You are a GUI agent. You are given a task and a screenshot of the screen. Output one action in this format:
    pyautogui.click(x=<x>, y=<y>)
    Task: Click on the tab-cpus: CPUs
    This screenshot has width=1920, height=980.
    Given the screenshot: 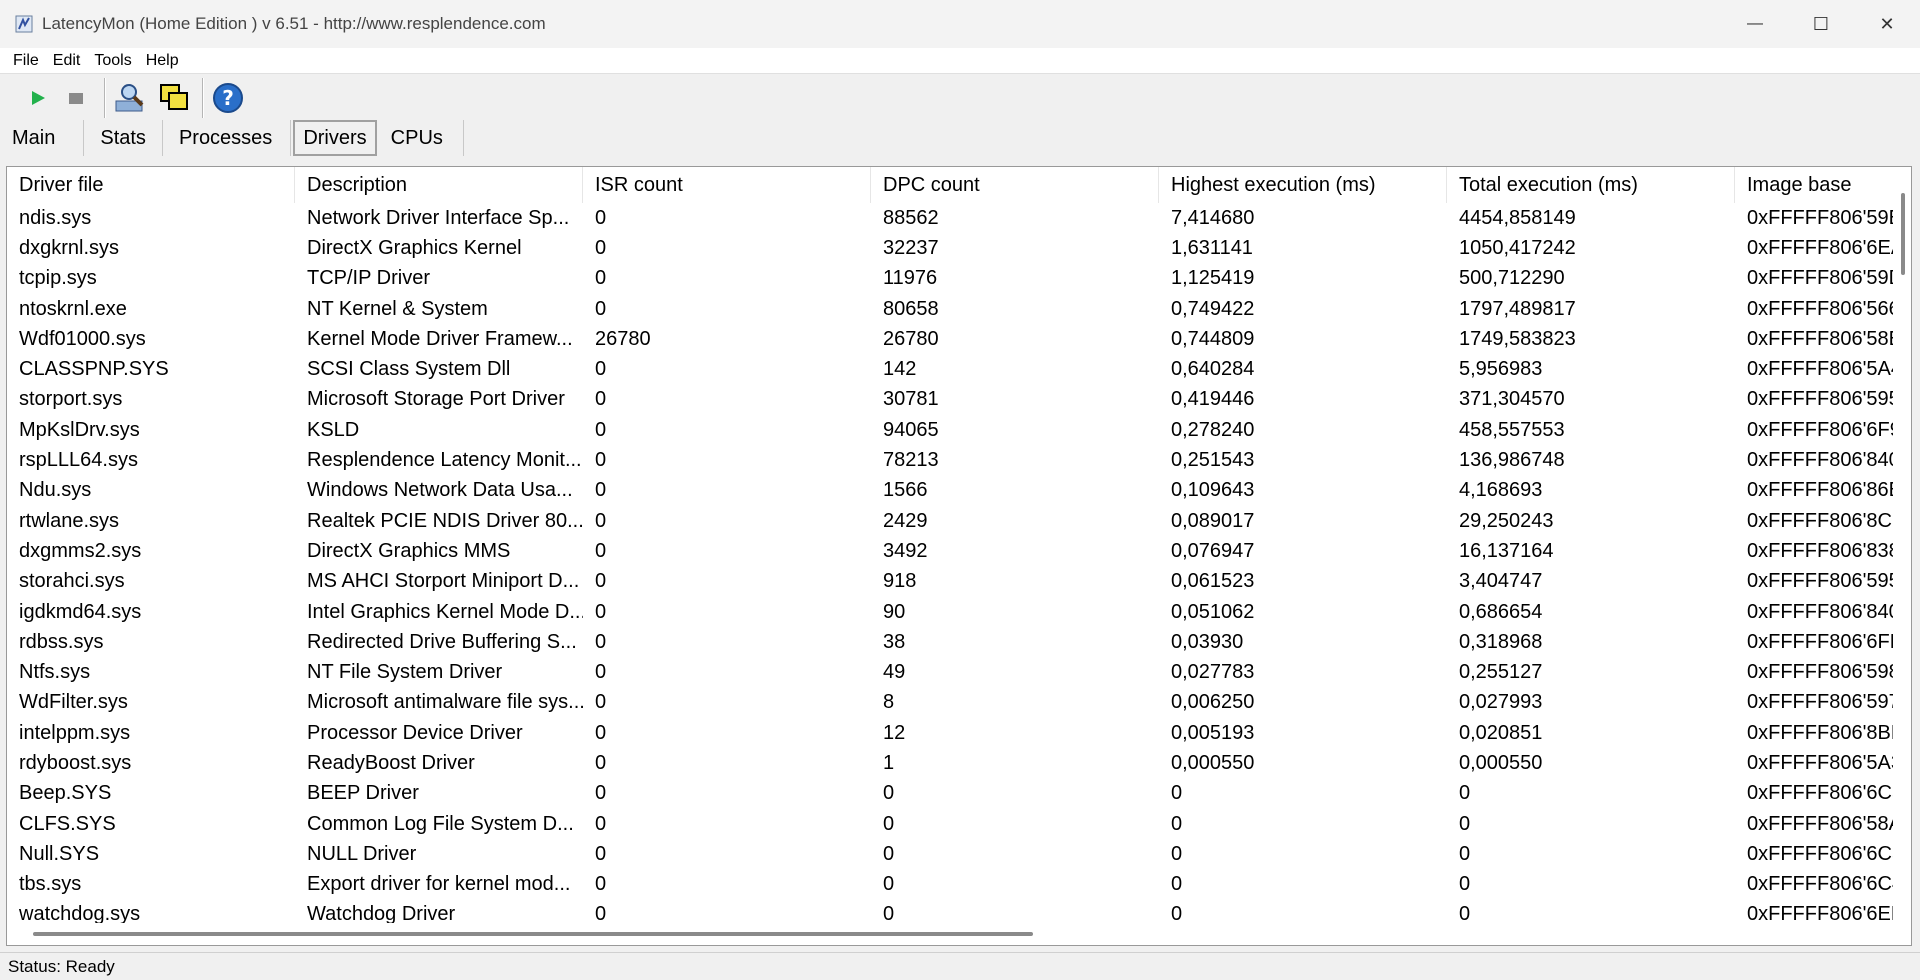 What is the action you would take?
    pyautogui.click(x=421, y=138)
    